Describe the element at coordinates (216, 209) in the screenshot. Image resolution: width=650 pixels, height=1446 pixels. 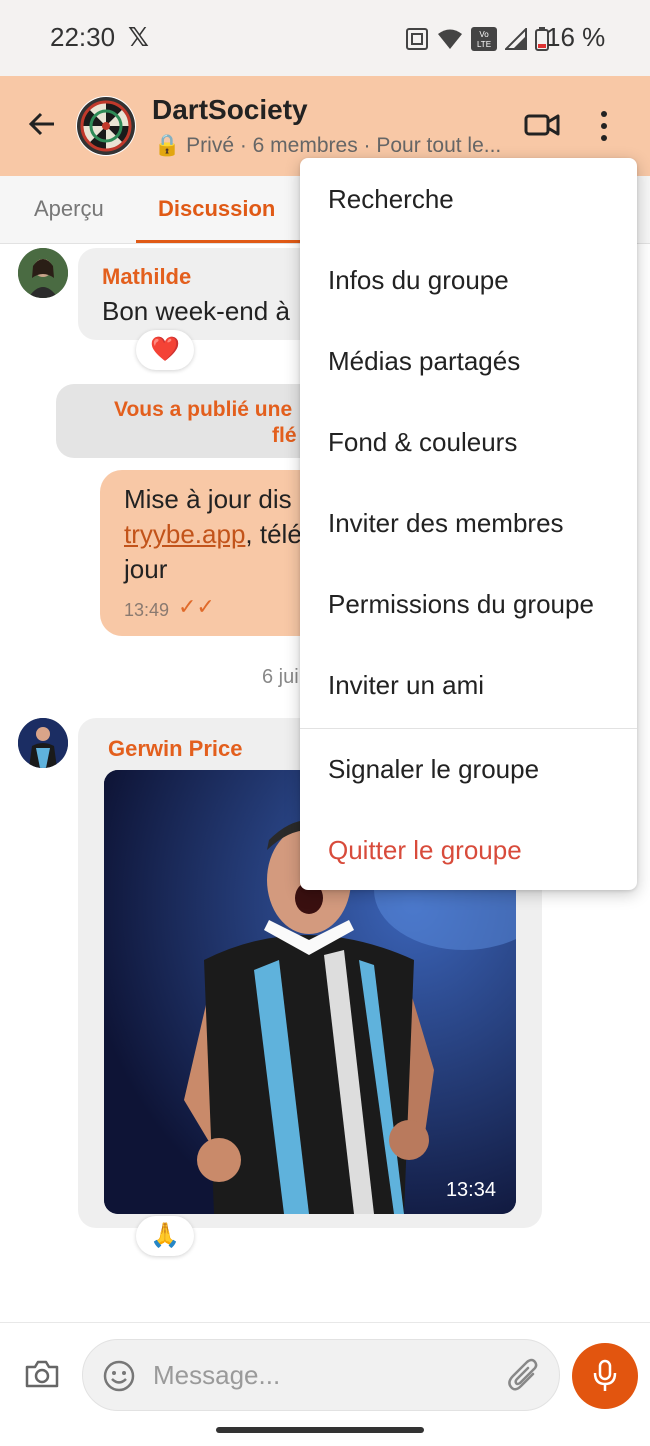
I see `tab-discussion: Discussion` at that location.